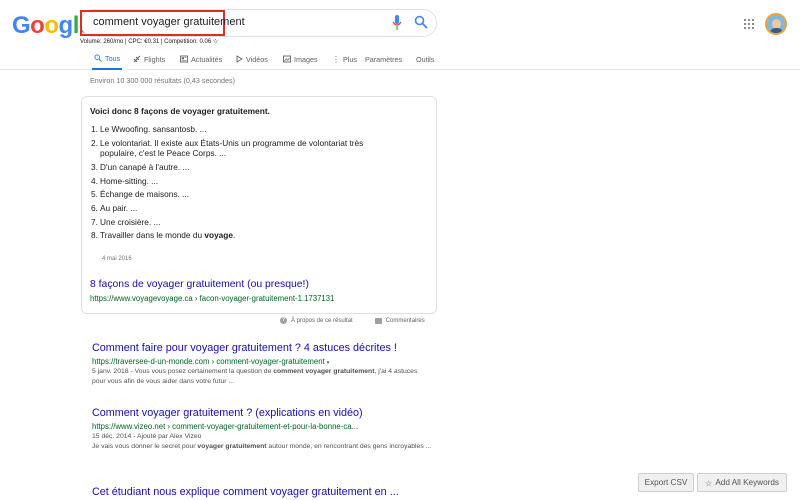  Describe the element at coordinates (94, 180) in the screenshot. I see `list-number: 4.` at that location.